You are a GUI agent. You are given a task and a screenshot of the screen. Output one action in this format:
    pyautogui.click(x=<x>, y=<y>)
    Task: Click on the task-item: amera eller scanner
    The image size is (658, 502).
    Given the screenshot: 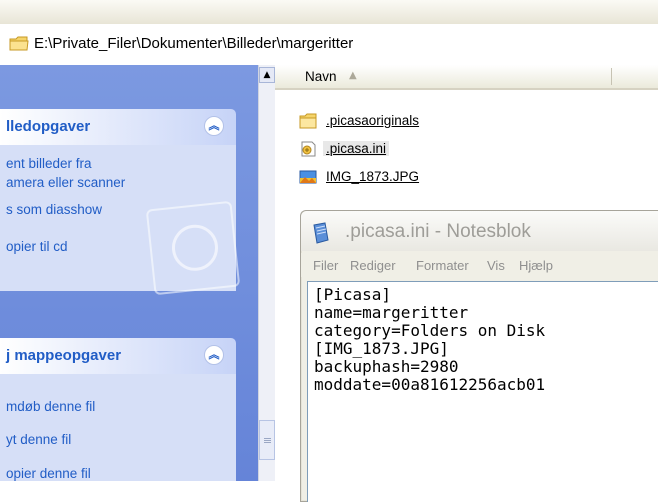 What is the action you would take?
    pyautogui.click(x=65, y=182)
    